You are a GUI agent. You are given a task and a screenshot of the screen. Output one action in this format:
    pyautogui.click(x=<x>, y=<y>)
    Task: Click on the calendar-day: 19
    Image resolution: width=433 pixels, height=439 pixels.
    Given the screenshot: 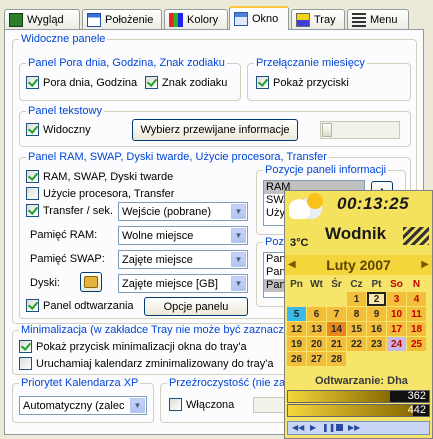 What is the action you would take?
    pyautogui.click(x=296, y=344)
    